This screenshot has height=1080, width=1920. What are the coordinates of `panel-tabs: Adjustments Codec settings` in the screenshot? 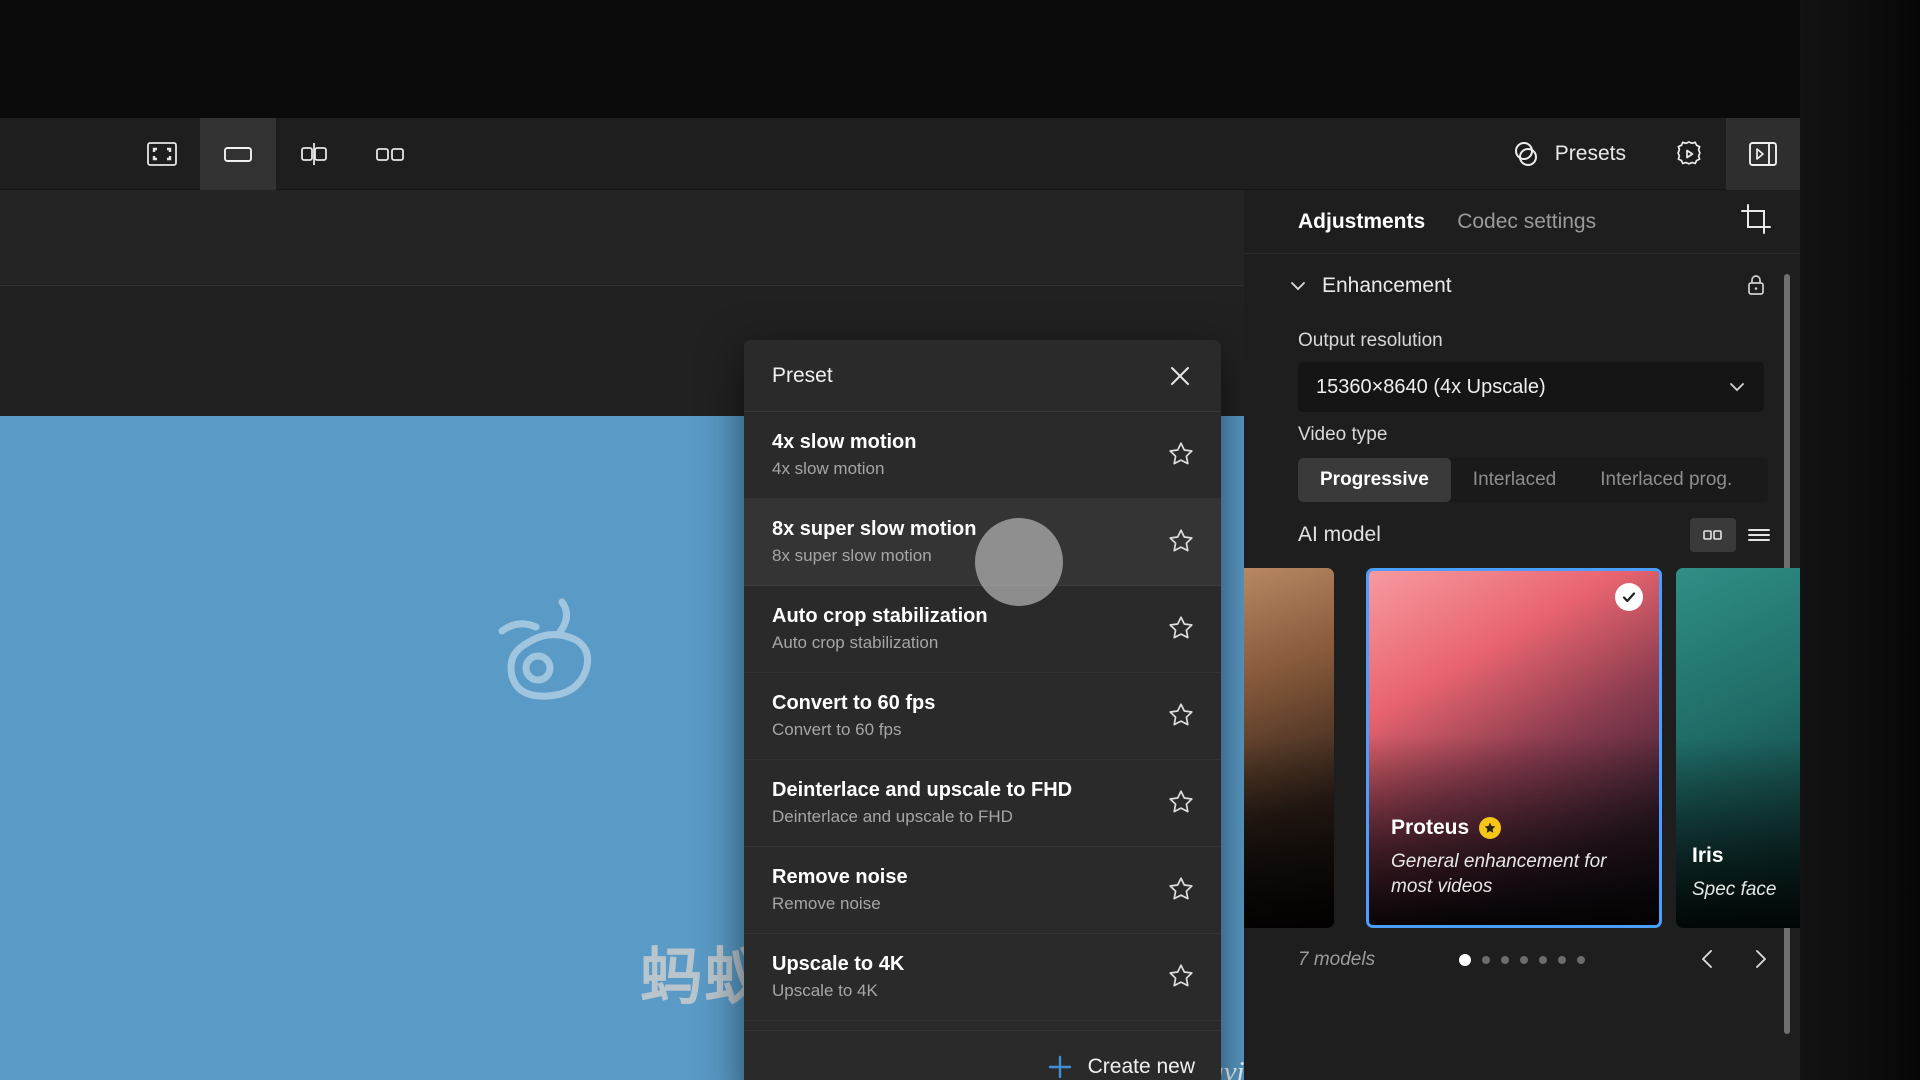 It's located at (1522, 222).